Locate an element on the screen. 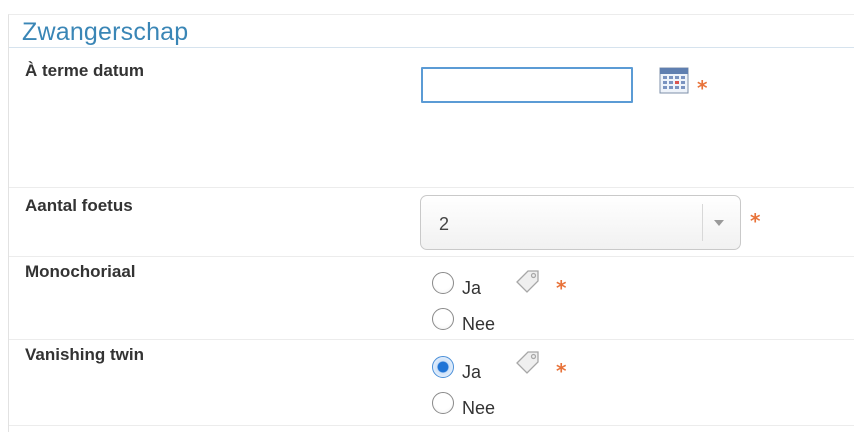  select-divider is located at coordinates (702, 222).